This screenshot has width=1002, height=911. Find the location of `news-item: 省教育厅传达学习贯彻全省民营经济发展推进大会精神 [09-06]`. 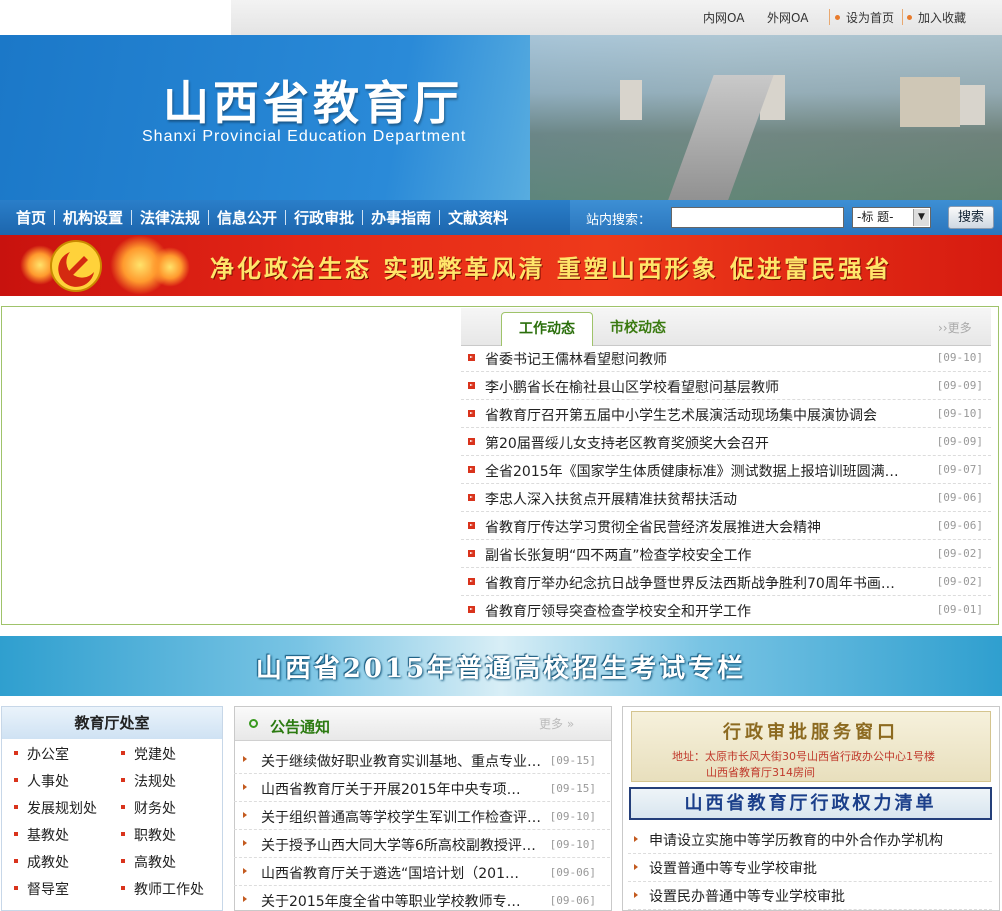

news-item: 省教育厅传达学习贯彻全省民营经济发展推进大会精神 [09-06] is located at coordinates (726, 526).